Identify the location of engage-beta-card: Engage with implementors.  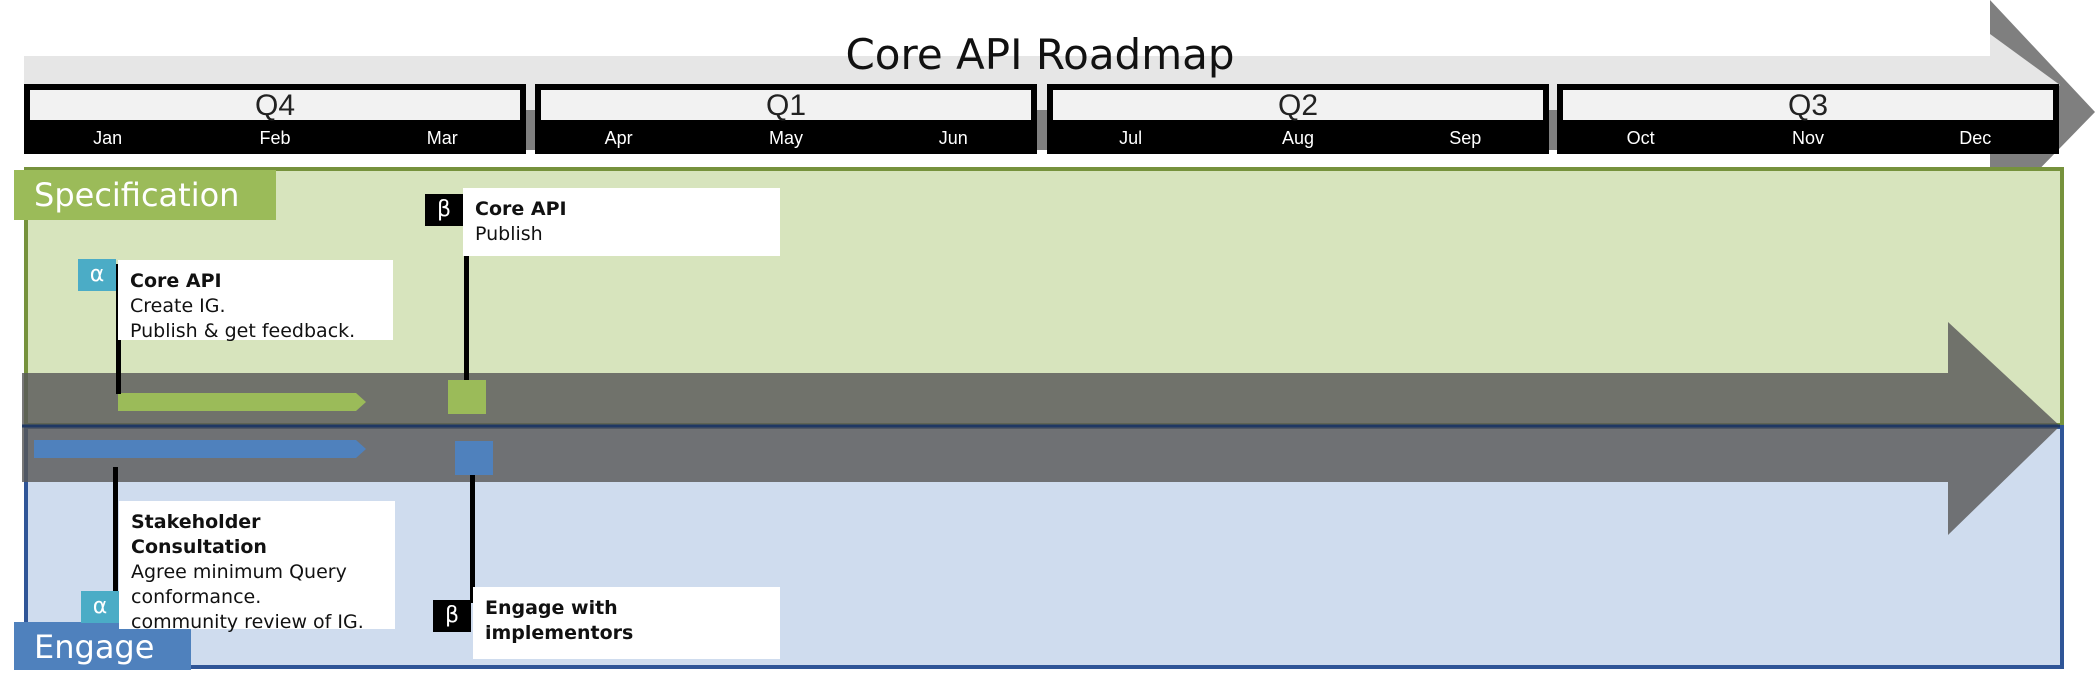
(626, 623).